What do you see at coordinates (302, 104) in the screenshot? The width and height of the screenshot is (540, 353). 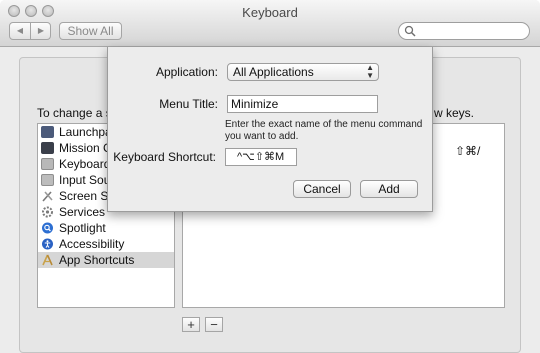 I see `menu-title-field: Minimize` at bounding box center [302, 104].